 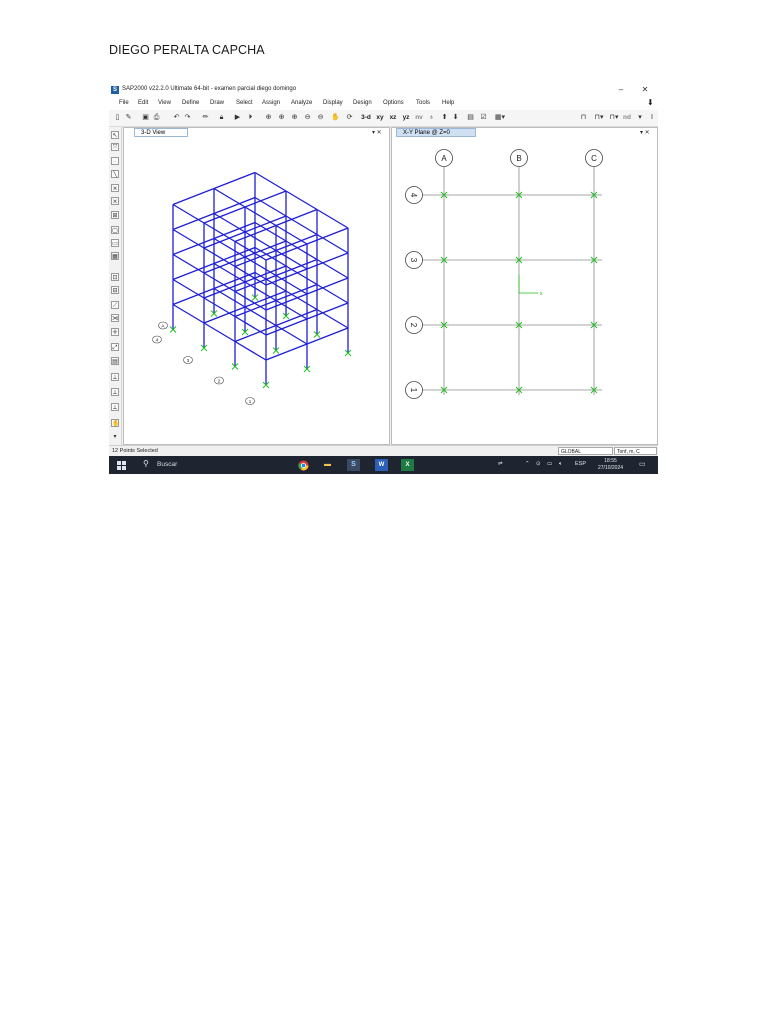 What do you see at coordinates (444, 118) in the screenshot?
I see `move-up-icon: ⬆` at bounding box center [444, 118].